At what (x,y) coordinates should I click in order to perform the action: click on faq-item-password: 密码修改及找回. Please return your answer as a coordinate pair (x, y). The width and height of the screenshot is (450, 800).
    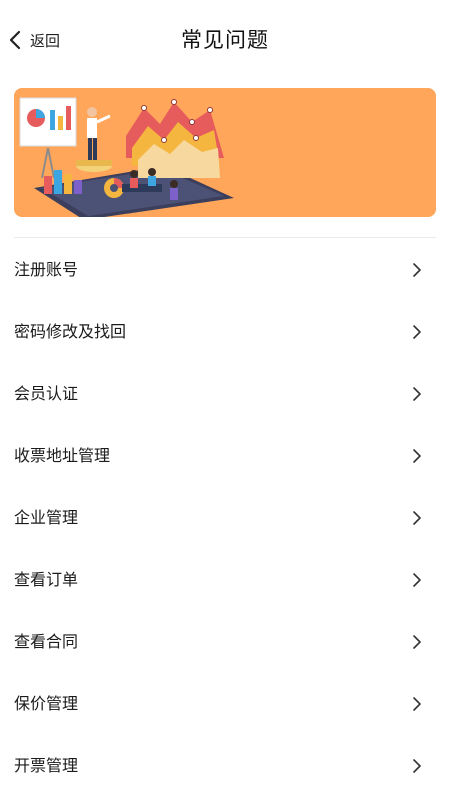
    Looking at the image, I should click on (225, 331).